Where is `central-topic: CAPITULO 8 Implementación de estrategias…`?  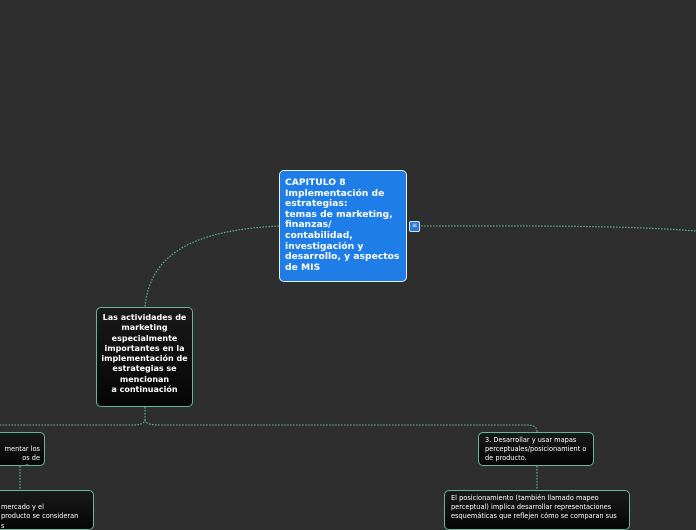
central-topic: CAPITULO 8 Implementación de estrategias… is located at coordinates (343, 226).